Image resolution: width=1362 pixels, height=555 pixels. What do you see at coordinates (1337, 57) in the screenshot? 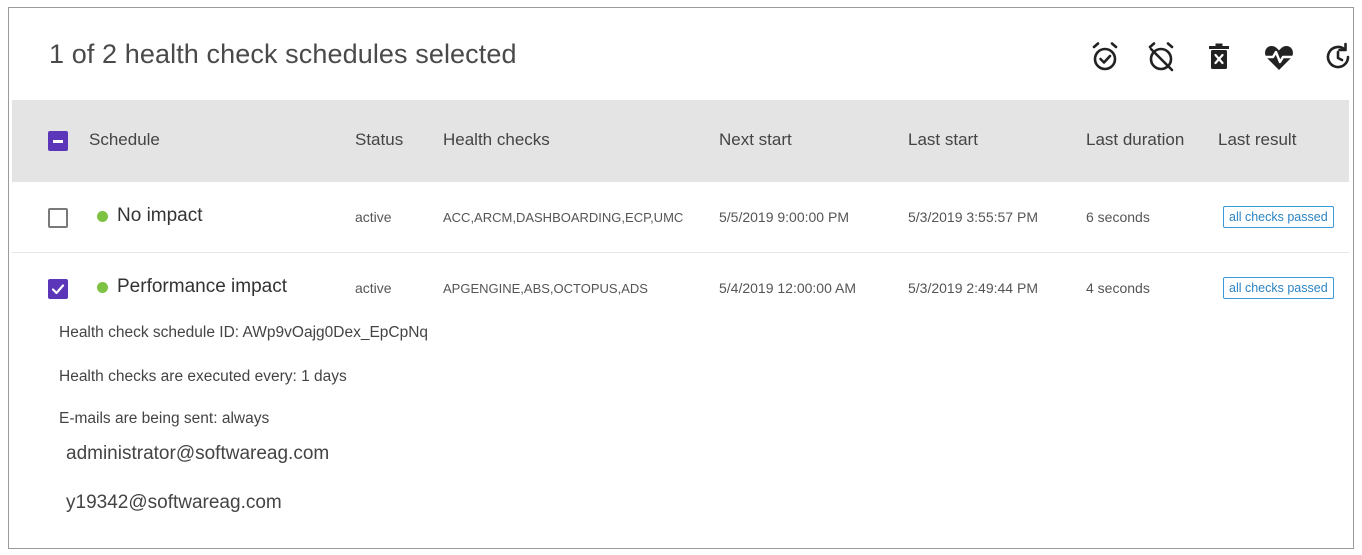
I see `refresh-icon` at bounding box center [1337, 57].